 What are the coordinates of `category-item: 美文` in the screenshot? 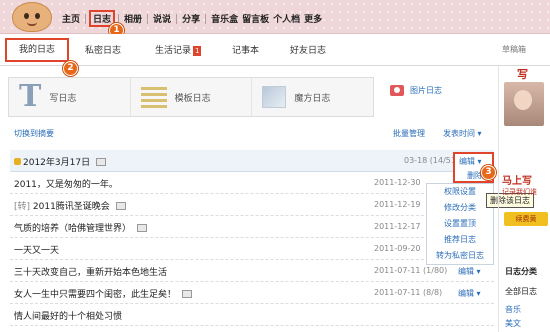 It's located at (513, 323).